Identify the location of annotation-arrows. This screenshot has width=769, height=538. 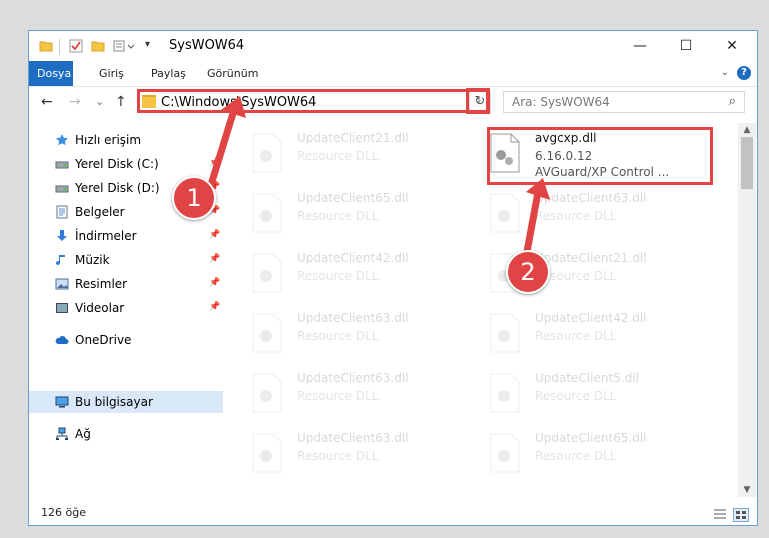
(378, 184).